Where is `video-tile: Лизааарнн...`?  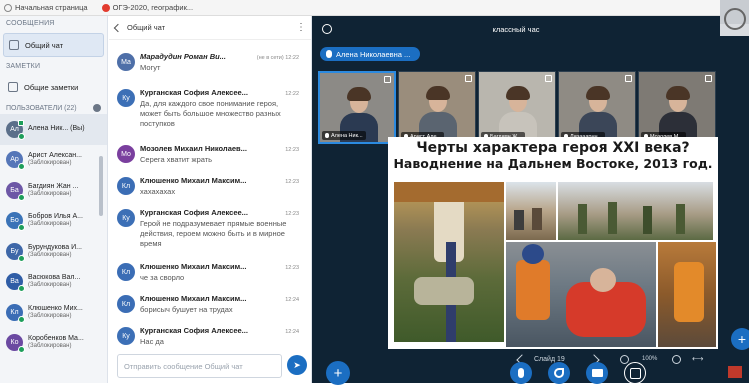
video-tile: Лизааарнн... is located at coordinates (597, 107).